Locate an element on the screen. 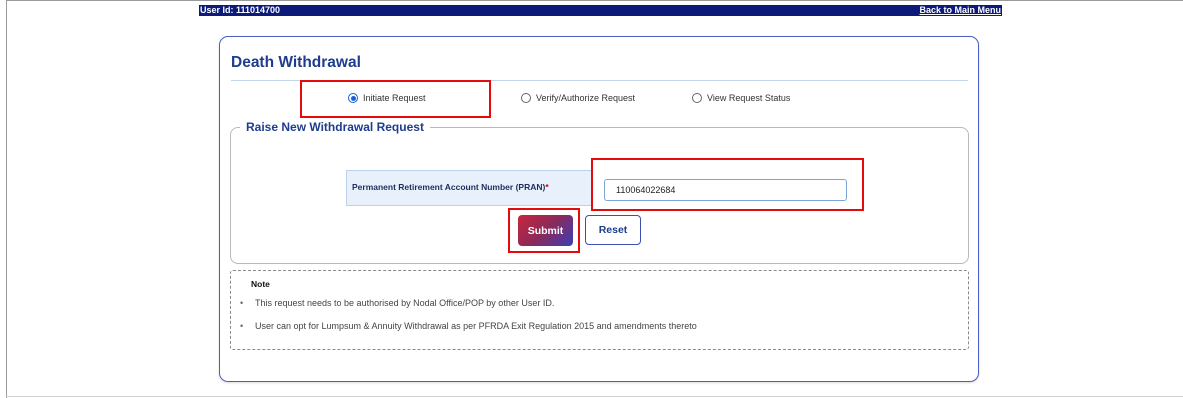 This screenshot has height=398, width=1183. reset-button: Reset is located at coordinates (613, 230).